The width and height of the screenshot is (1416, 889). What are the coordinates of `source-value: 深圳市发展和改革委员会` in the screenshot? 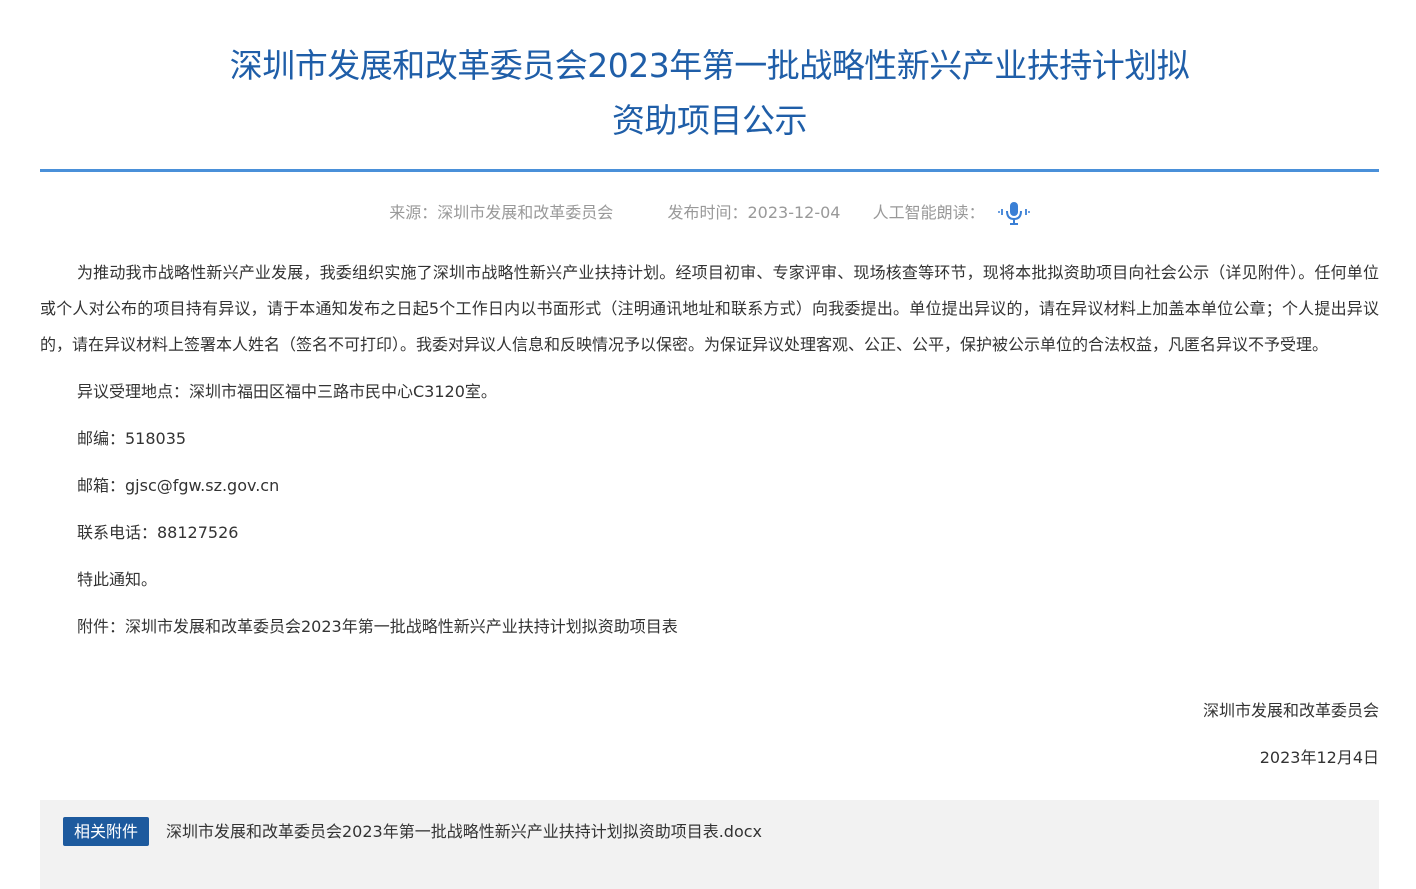 It's located at (525, 212).